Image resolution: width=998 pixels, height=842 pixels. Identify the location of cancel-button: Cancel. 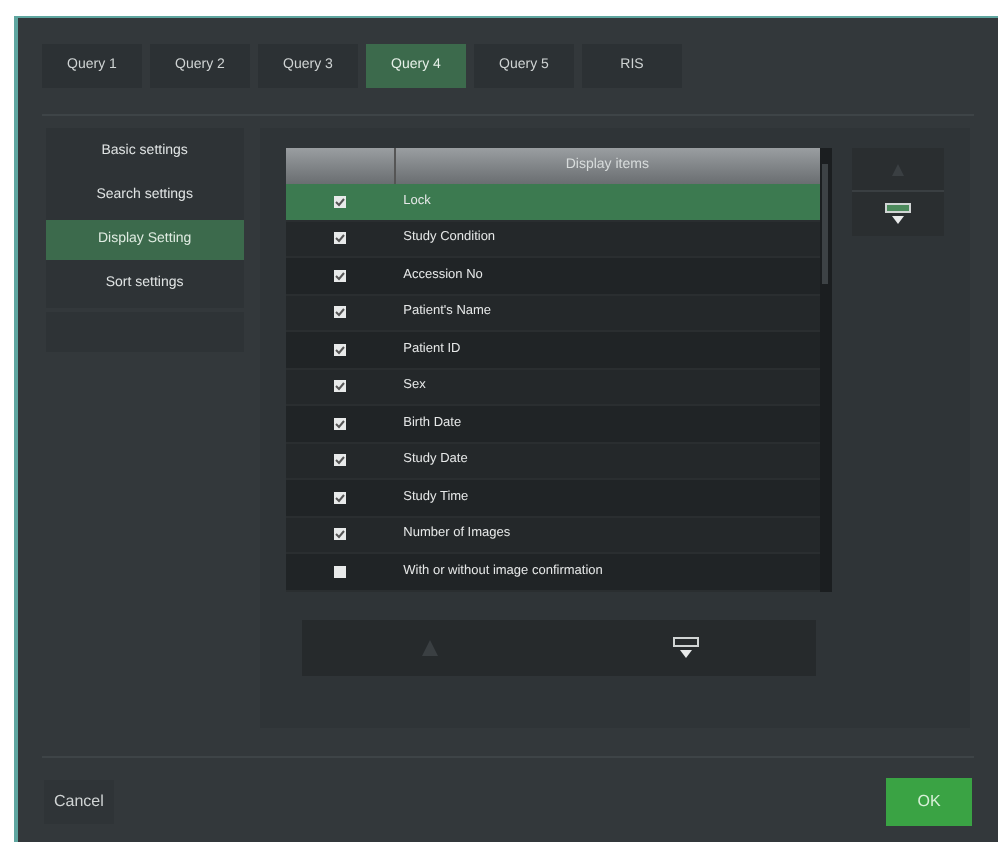
(79, 802).